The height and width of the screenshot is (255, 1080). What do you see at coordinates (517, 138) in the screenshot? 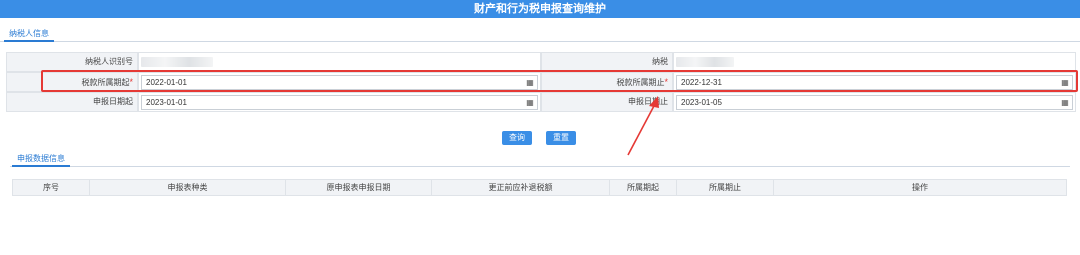
I see `query-button: 查询` at bounding box center [517, 138].